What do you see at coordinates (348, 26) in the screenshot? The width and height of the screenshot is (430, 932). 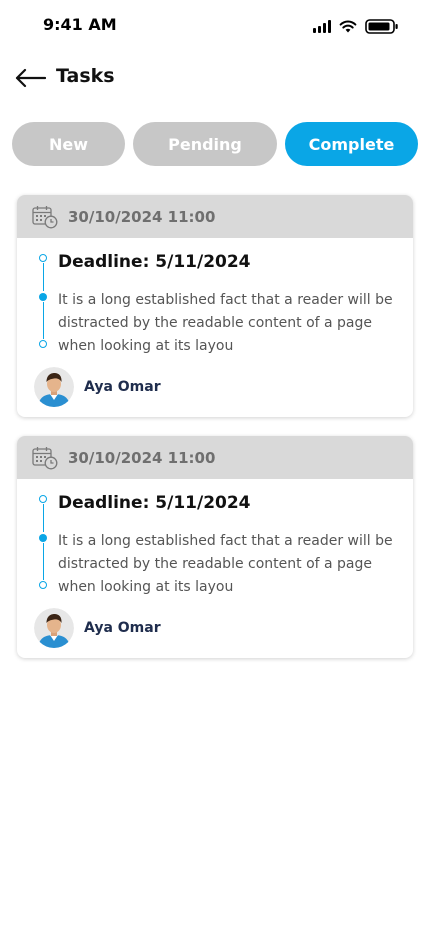 I see `wifi-icon` at bounding box center [348, 26].